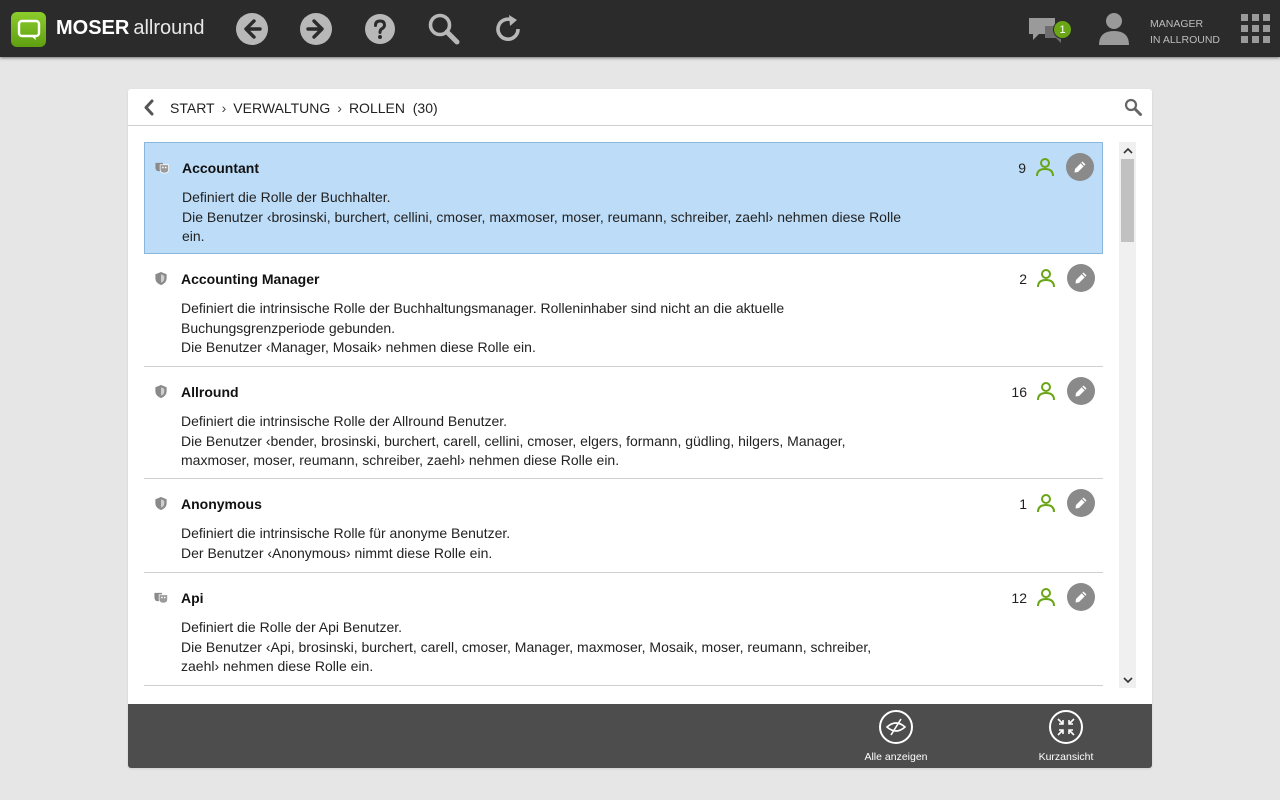  I want to click on eye-hidden-icon, so click(896, 727).